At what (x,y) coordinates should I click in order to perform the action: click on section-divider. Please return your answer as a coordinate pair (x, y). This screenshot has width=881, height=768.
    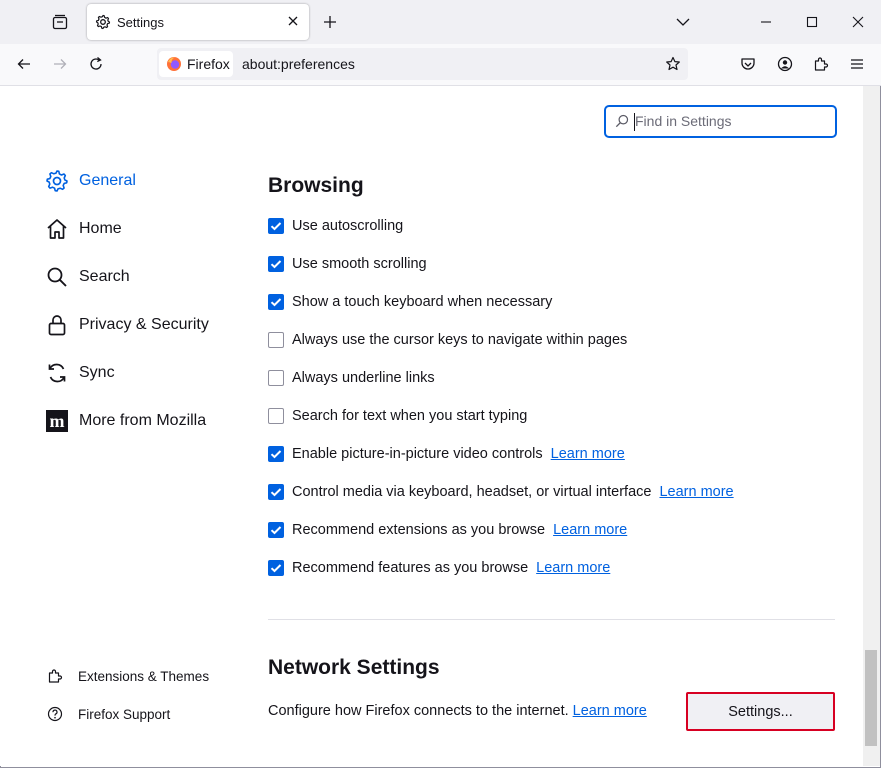
    Looking at the image, I should click on (551, 619).